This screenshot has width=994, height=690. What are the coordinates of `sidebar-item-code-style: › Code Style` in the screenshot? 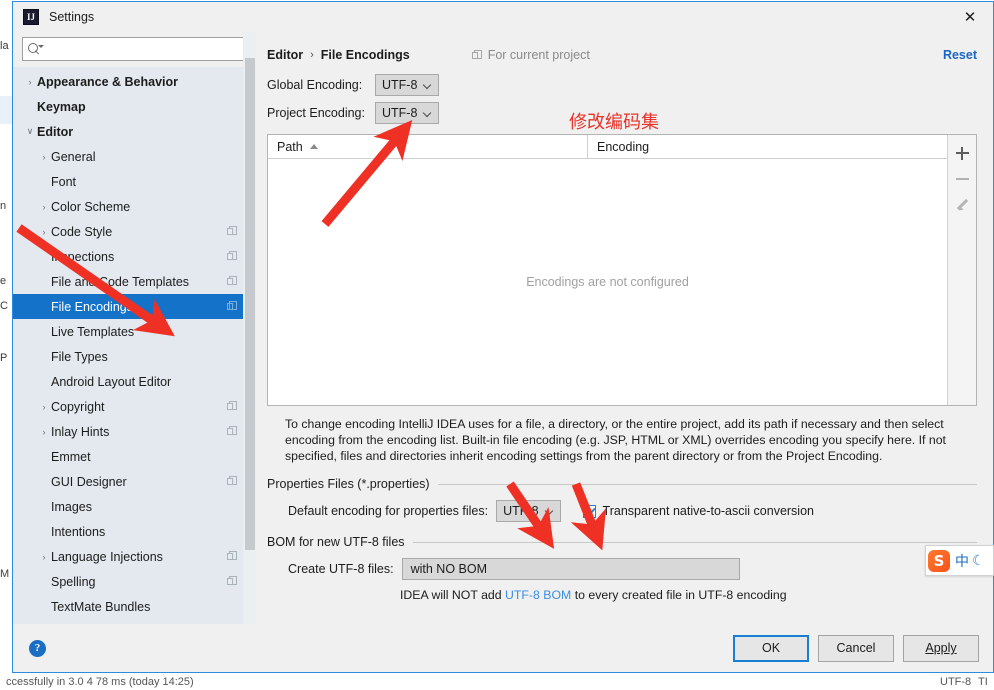 It's located at (134, 231).